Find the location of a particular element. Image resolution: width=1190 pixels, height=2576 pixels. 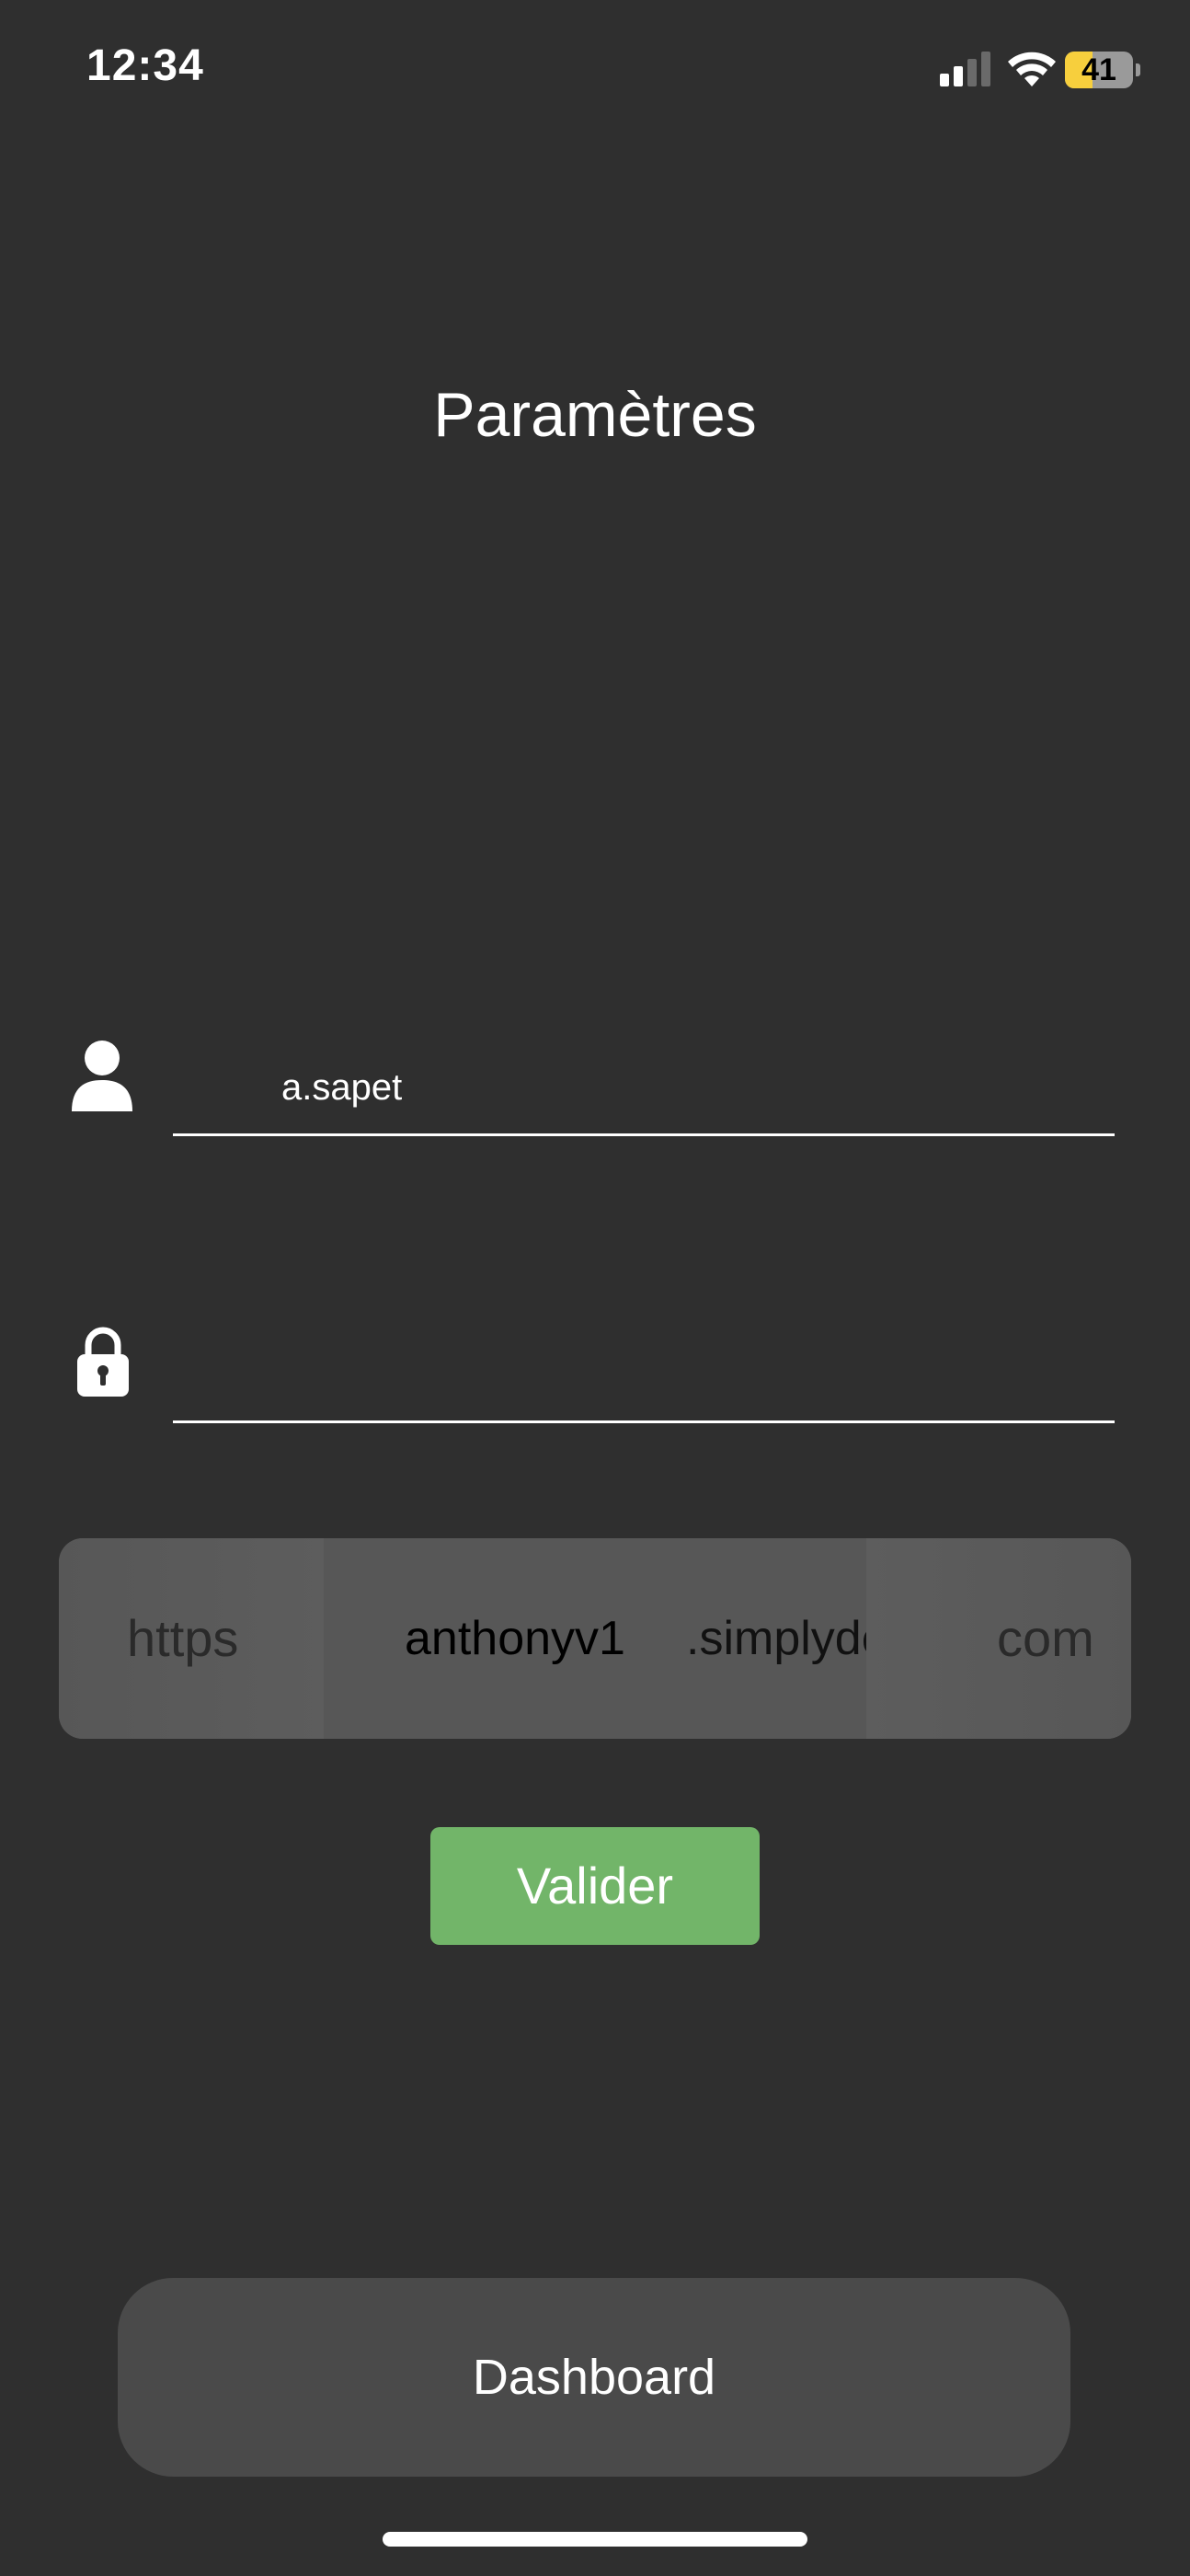

password-field is located at coordinates (644, 1375).